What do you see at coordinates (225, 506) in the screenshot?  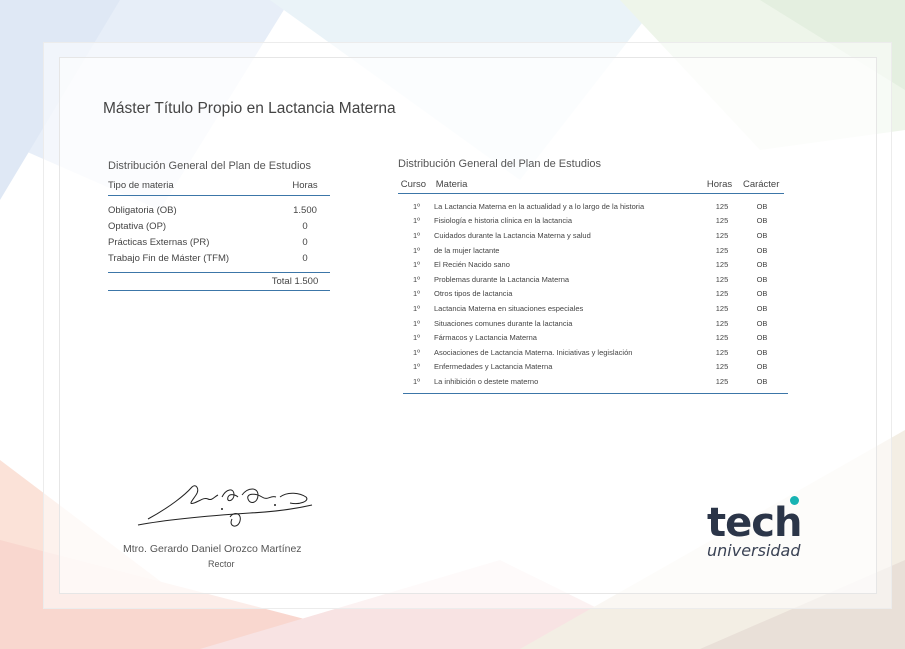 I see `signature-image` at bounding box center [225, 506].